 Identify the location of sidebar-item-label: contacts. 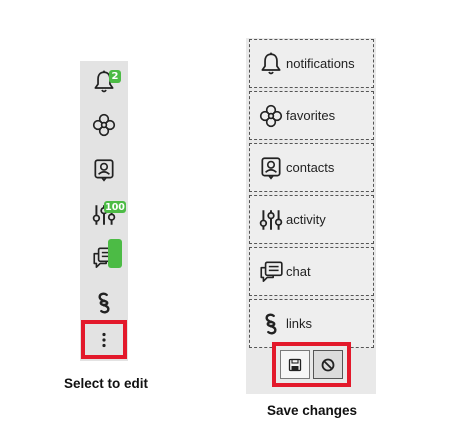
(310, 167).